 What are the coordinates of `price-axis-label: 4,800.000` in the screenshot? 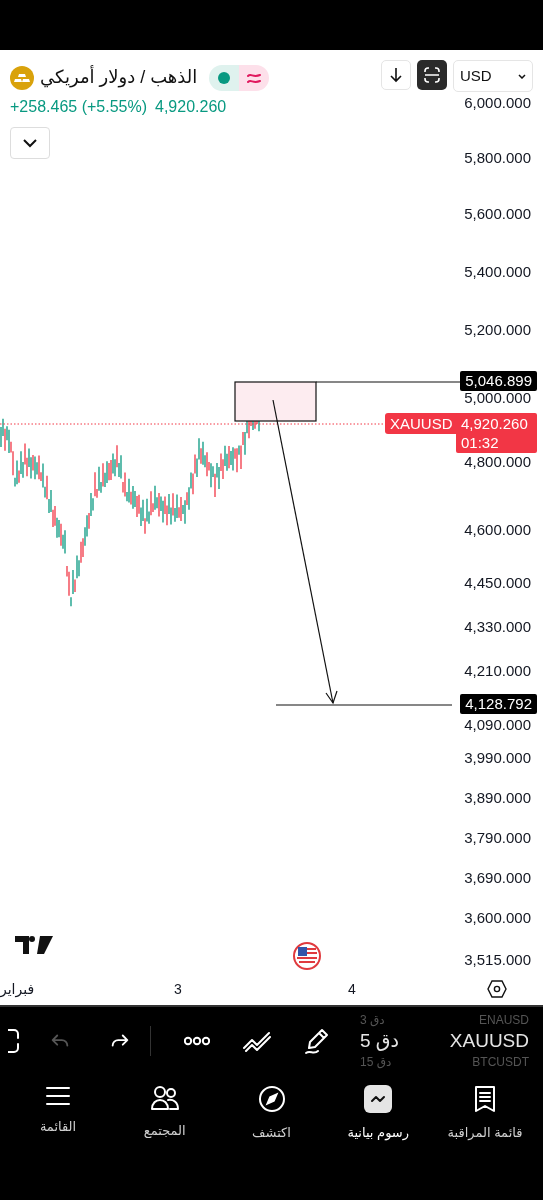 It's located at (497, 462).